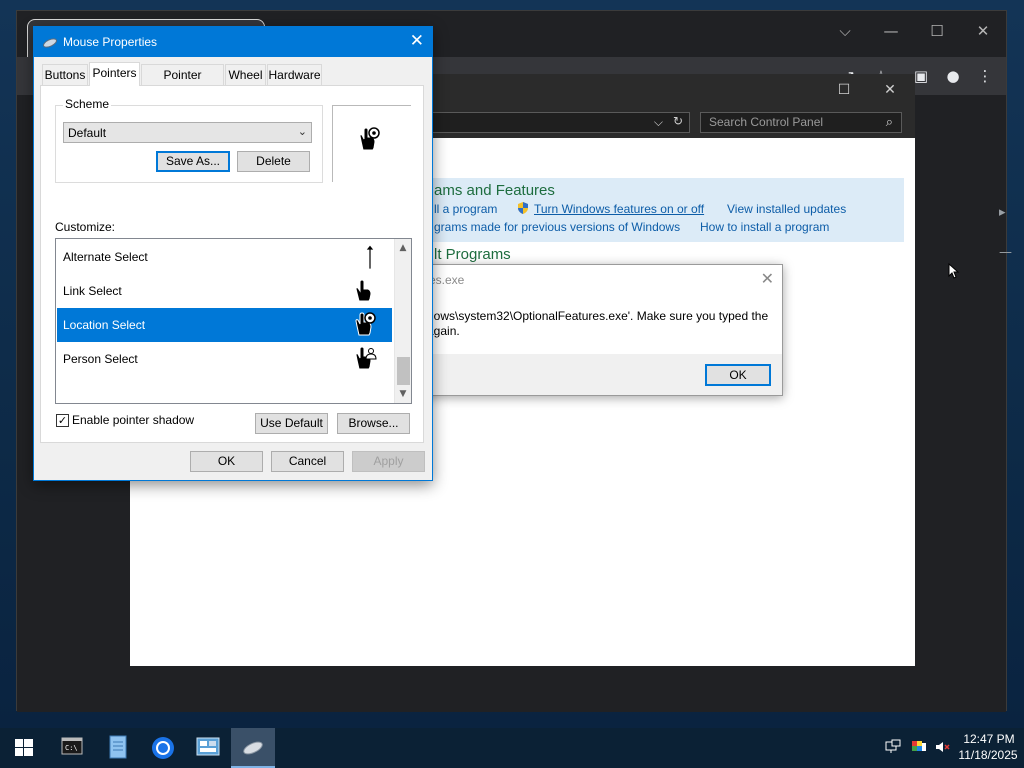  I want to click on tab-pointer-options: Pointer Options, so click(182, 83).